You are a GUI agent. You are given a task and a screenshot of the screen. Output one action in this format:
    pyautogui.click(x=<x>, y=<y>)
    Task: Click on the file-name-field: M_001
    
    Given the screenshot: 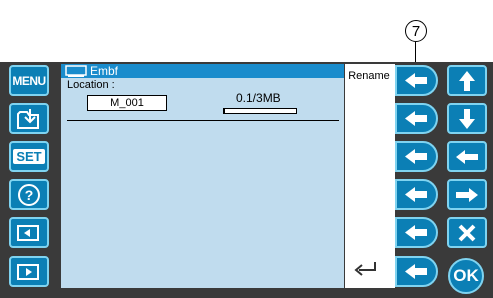 What is the action you would take?
    pyautogui.click(x=127, y=103)
    